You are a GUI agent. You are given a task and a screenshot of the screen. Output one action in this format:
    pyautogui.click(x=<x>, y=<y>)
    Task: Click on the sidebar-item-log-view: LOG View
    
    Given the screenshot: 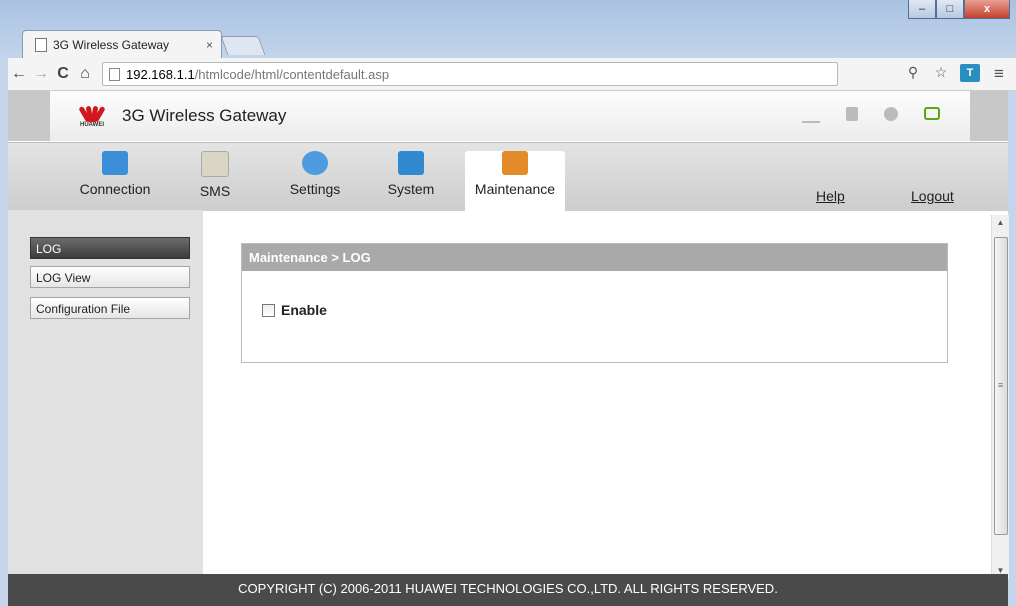 What is the action you would take?
    pyautogui.click(x=110, y=277)
    